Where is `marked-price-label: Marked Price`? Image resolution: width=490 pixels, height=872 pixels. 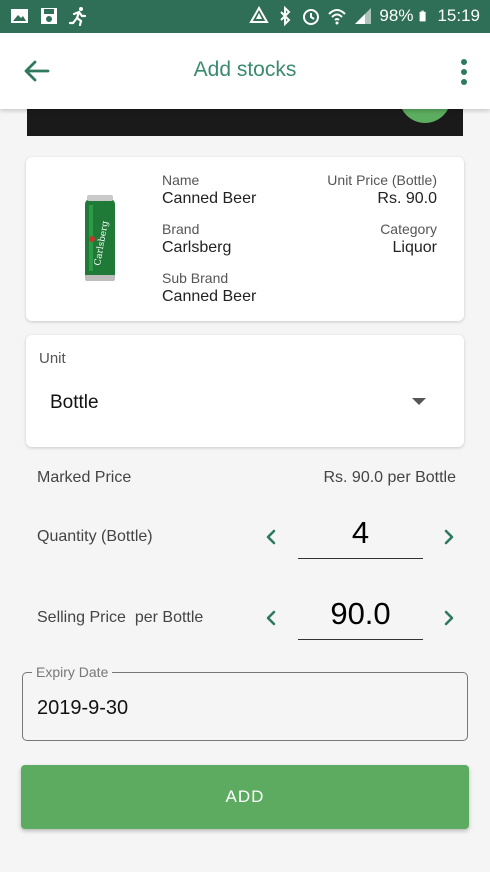
marked-price-label: Marked Price is located at coordinates (84, 477).